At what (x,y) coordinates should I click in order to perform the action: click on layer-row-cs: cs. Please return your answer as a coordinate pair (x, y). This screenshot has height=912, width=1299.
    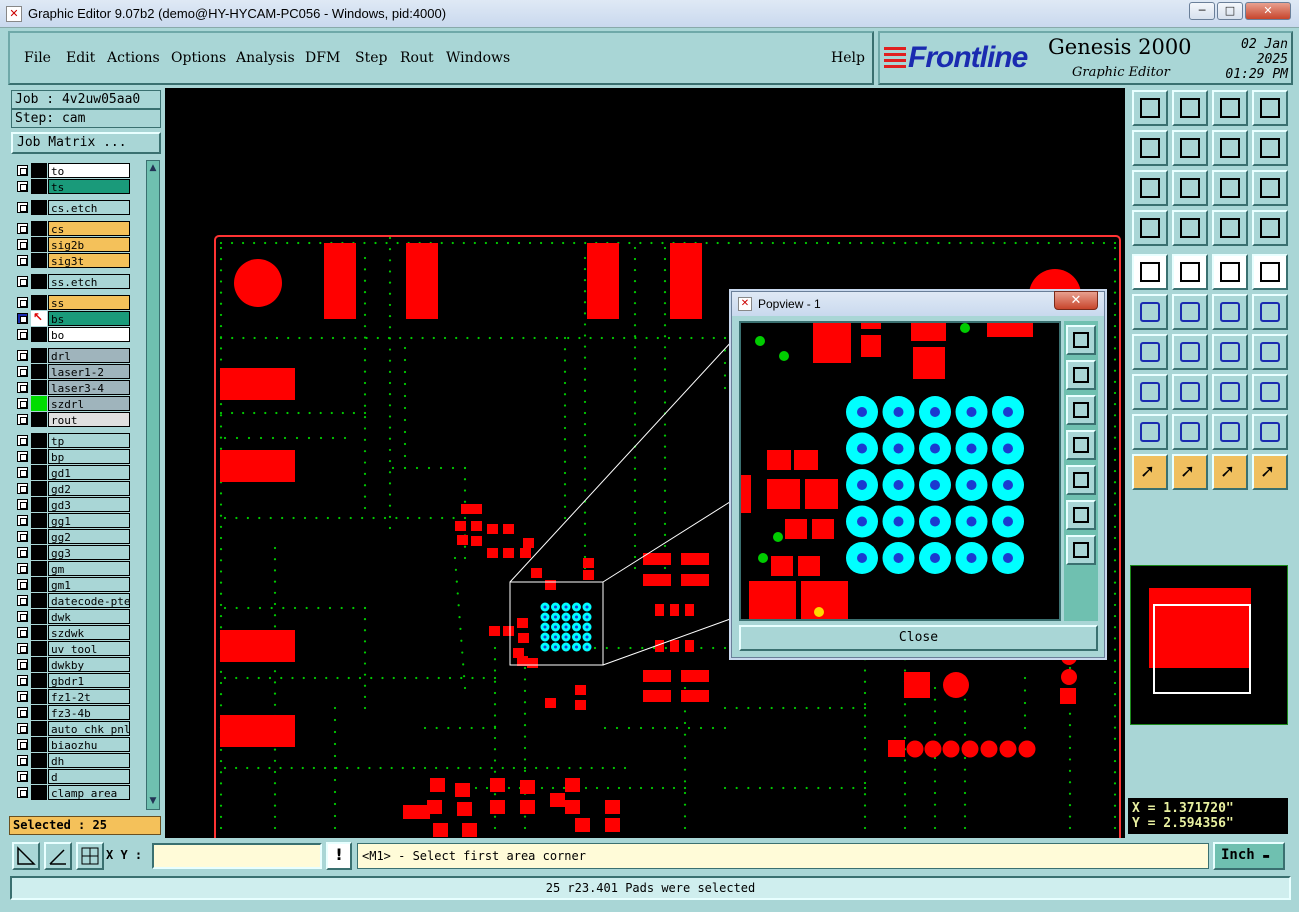
    Looking at the image, I should click on (76, 228).